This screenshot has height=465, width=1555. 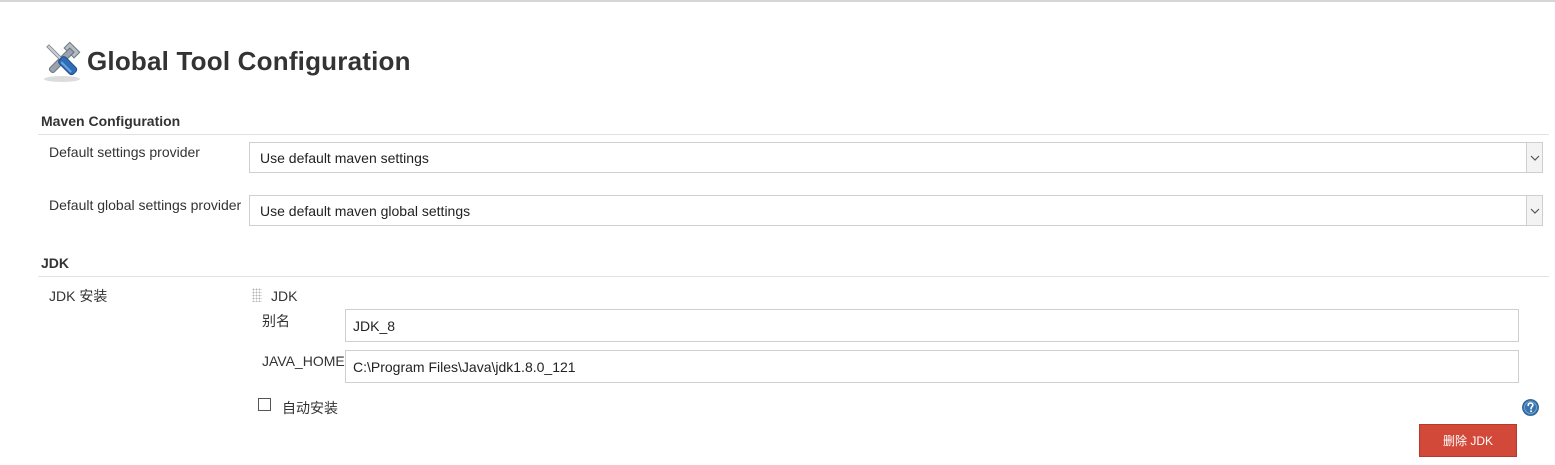 I want to click on page-header: Global Tool Configuration, so click(x=224, y=61).